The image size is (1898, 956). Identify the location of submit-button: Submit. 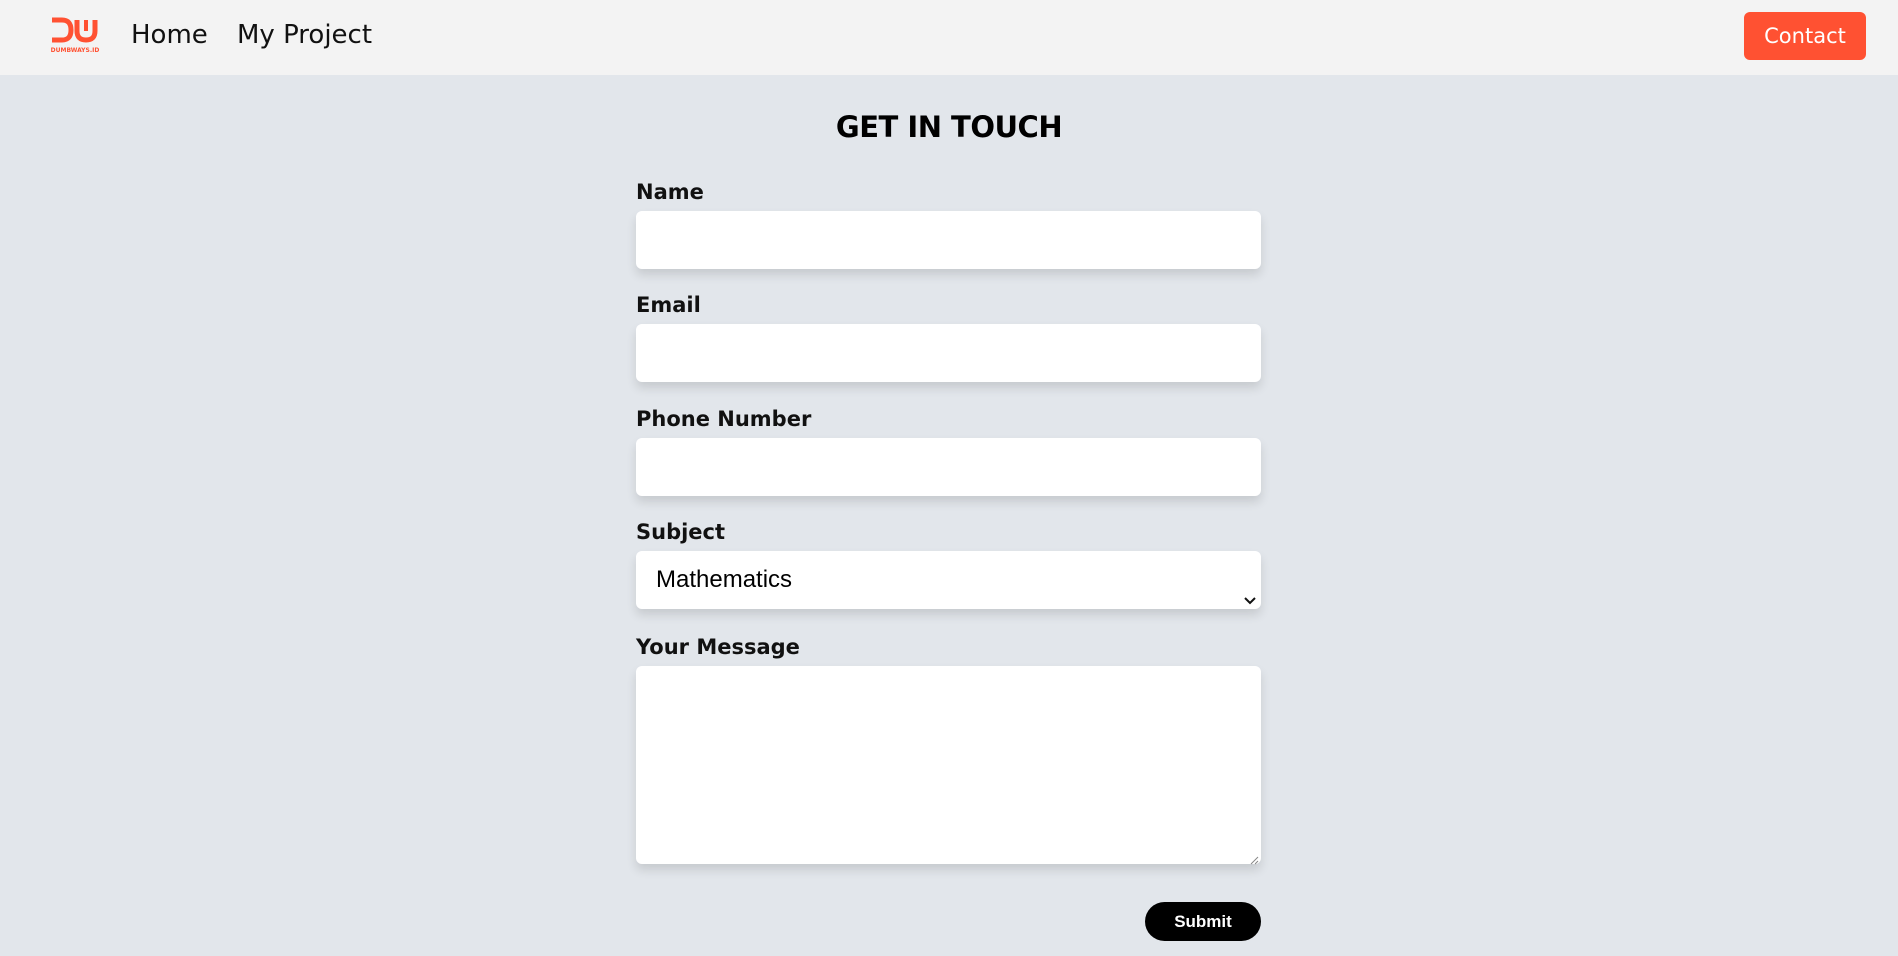
(1203, 921).